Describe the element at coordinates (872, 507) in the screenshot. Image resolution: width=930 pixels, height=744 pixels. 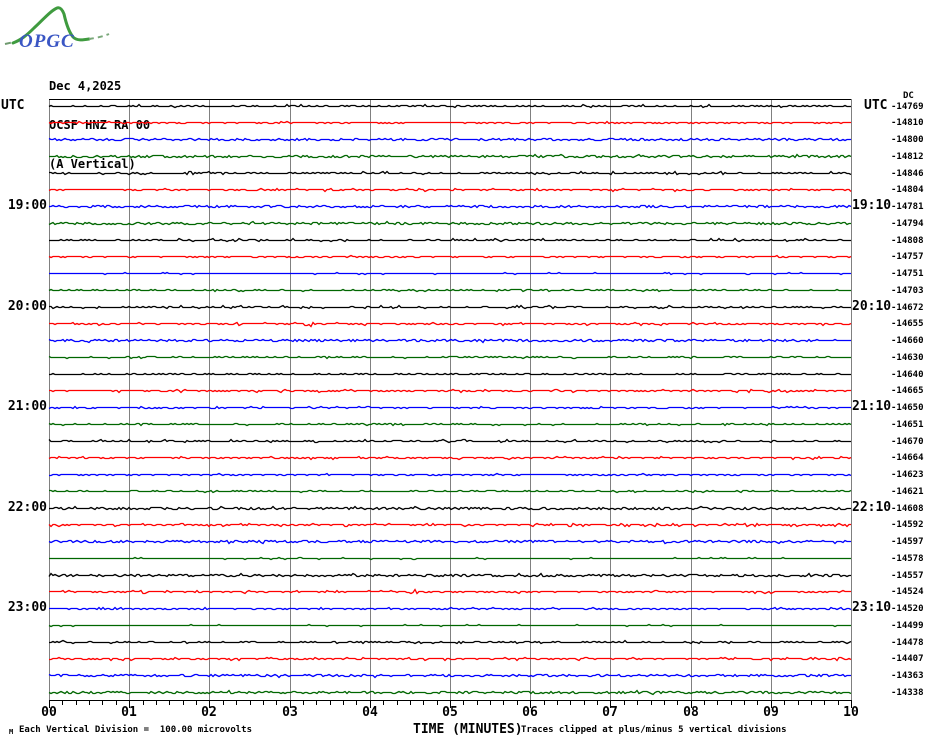
I see `hour-label-right: 22:10` at that location.